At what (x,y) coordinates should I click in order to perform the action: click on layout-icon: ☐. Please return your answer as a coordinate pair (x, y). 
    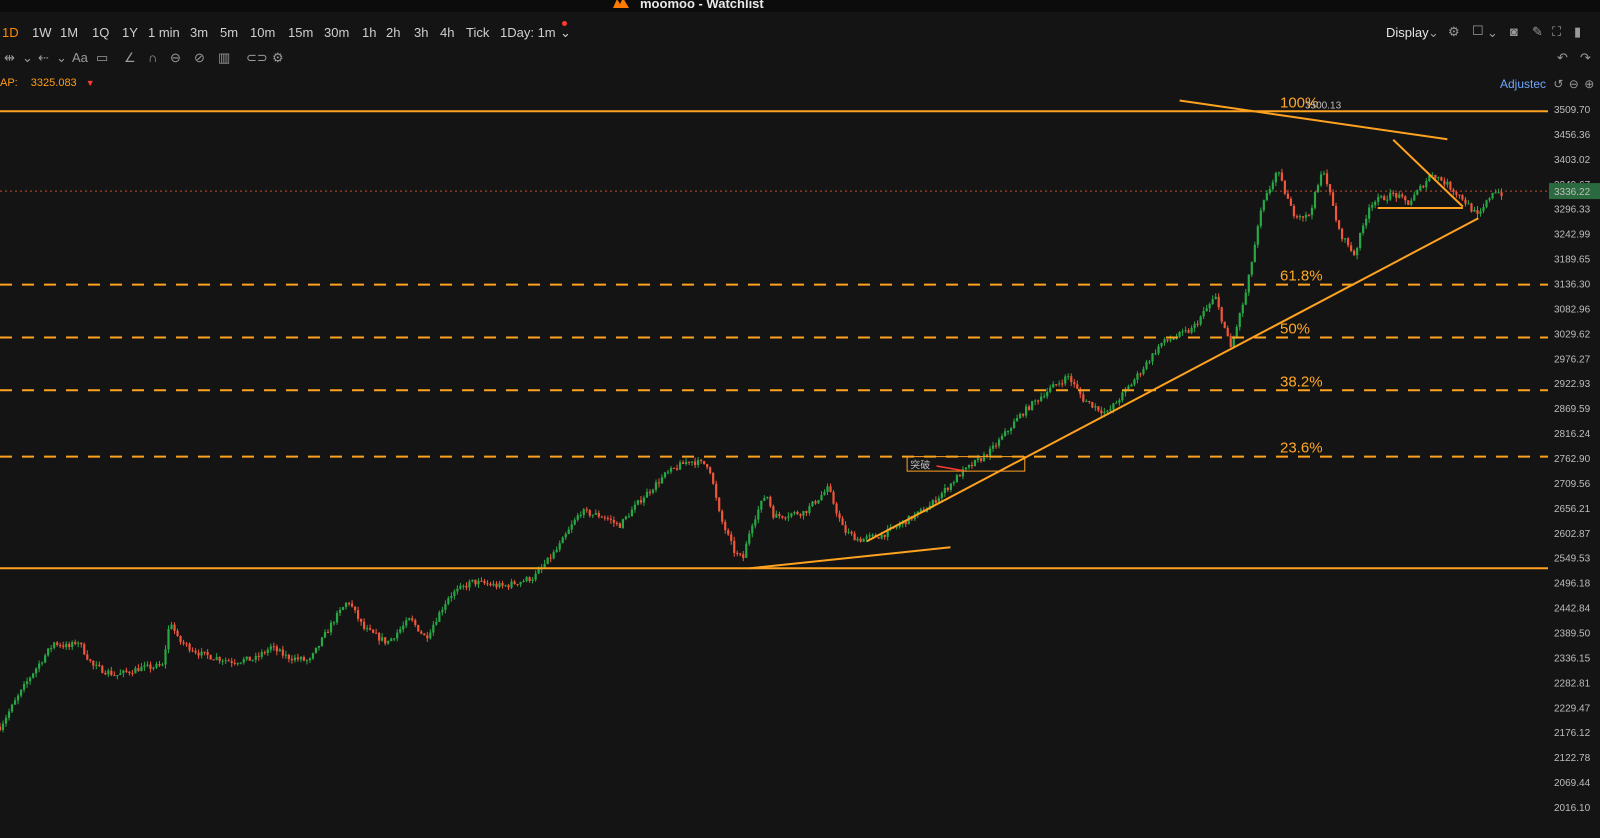
    Looking at the image, I should click on (1478, 31).